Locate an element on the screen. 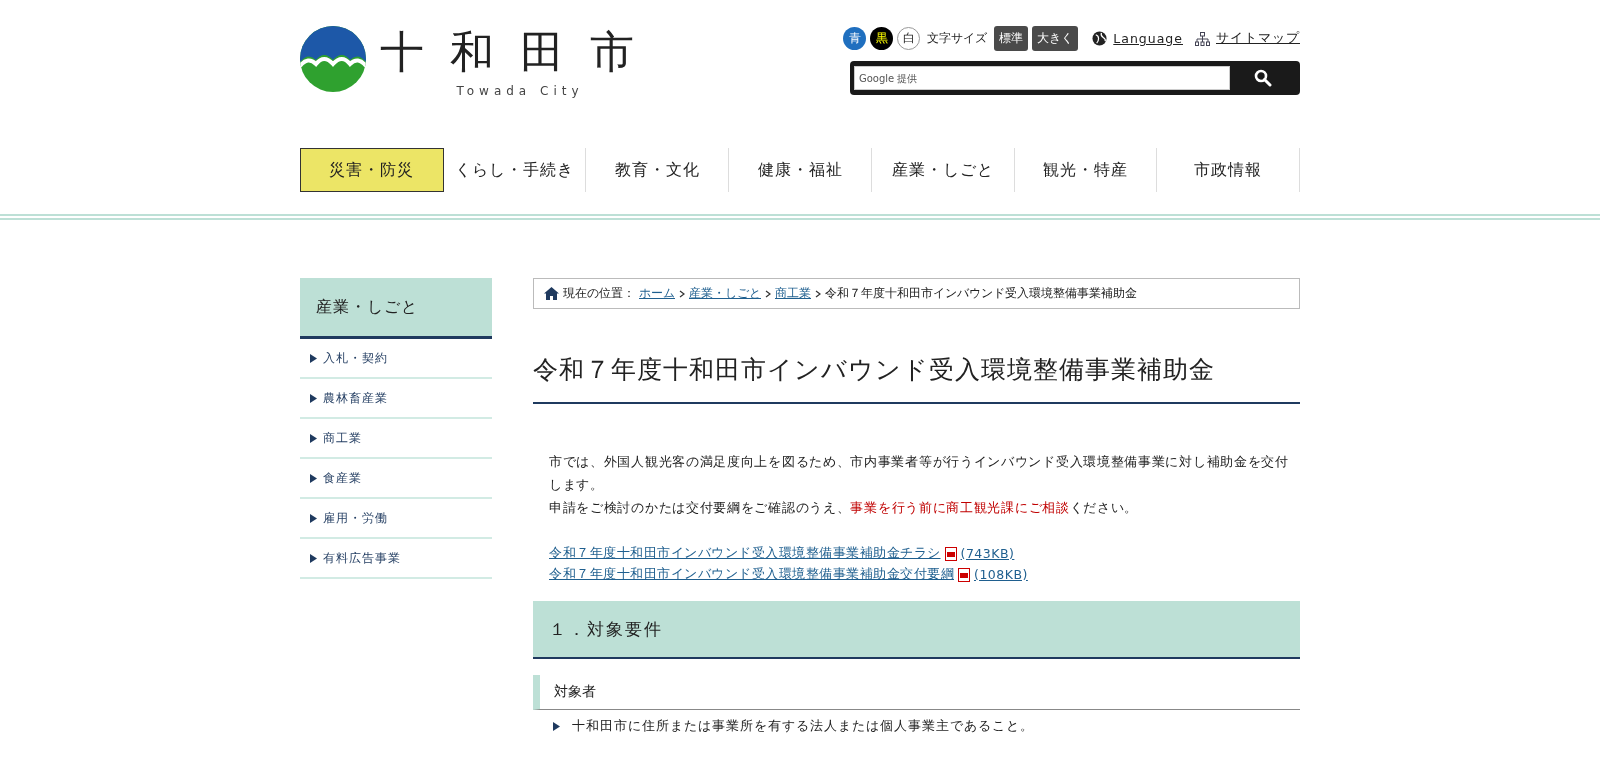  breadcrumb-current: 令和７年度十和田市インバウンド受入環境整備事業補助金 is located at coordinates (981, 293).